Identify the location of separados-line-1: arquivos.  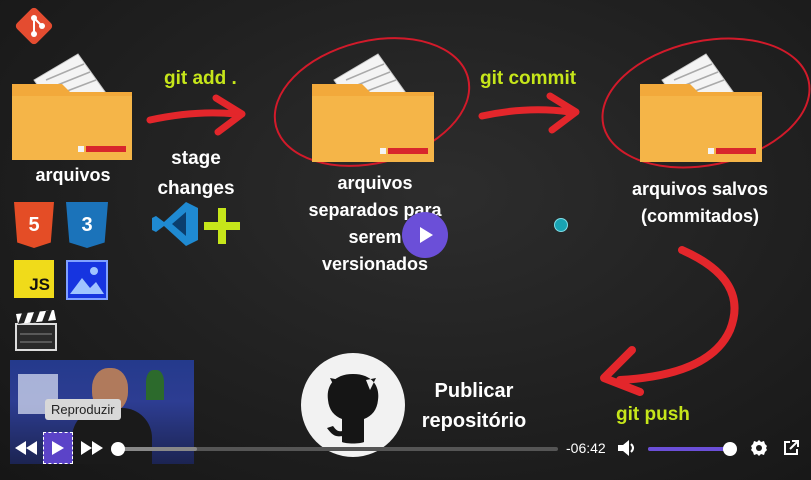
(375, 183).